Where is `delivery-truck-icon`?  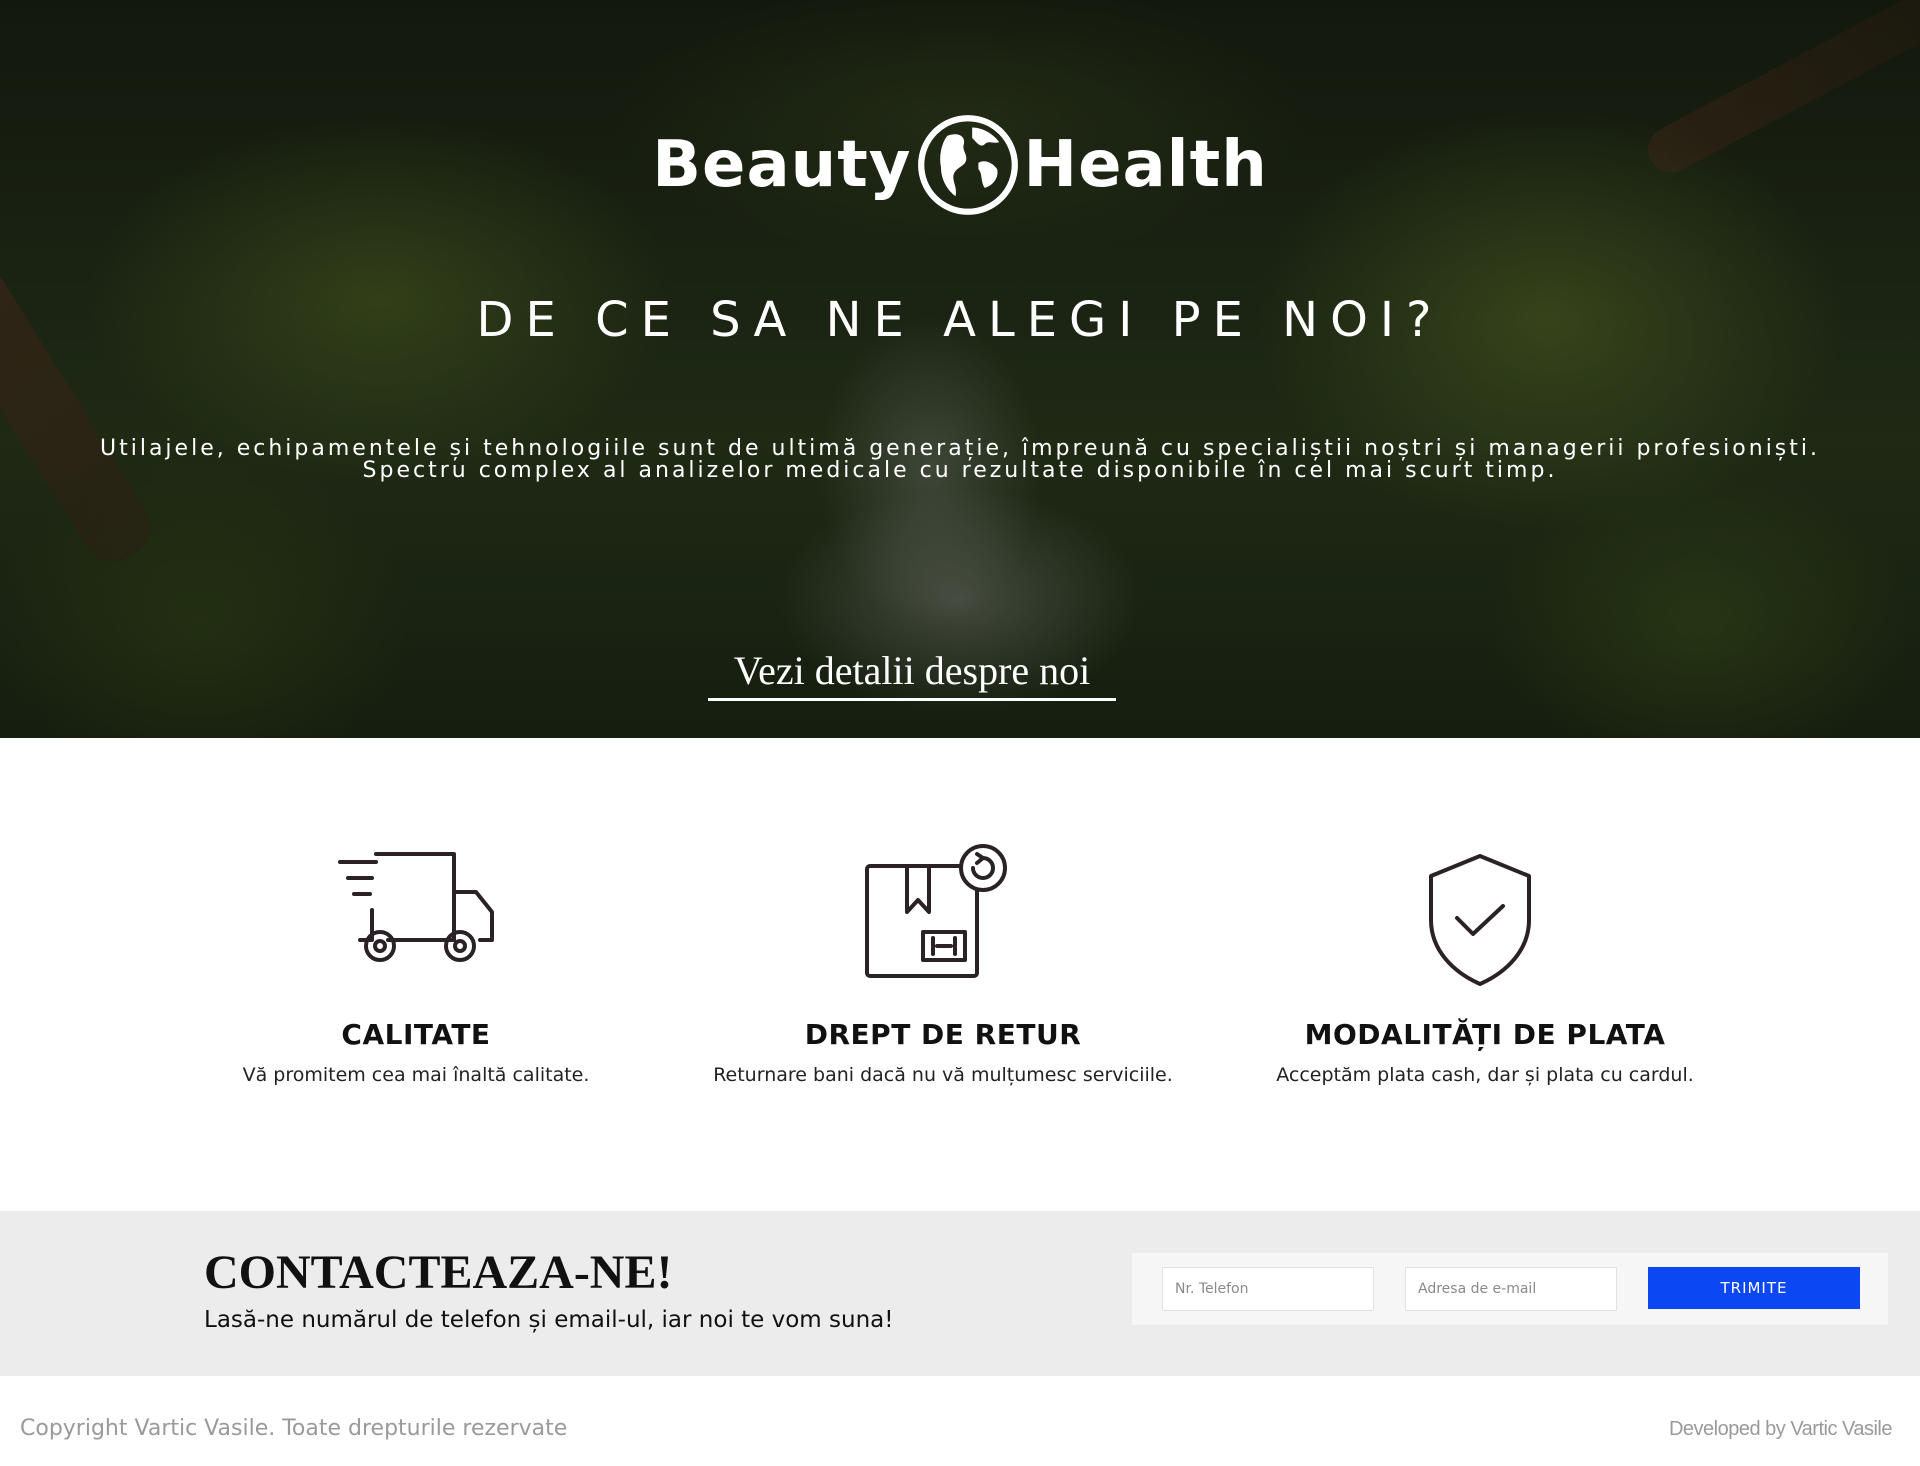 delivery-truck-icon is located at coordinates (416, 907).